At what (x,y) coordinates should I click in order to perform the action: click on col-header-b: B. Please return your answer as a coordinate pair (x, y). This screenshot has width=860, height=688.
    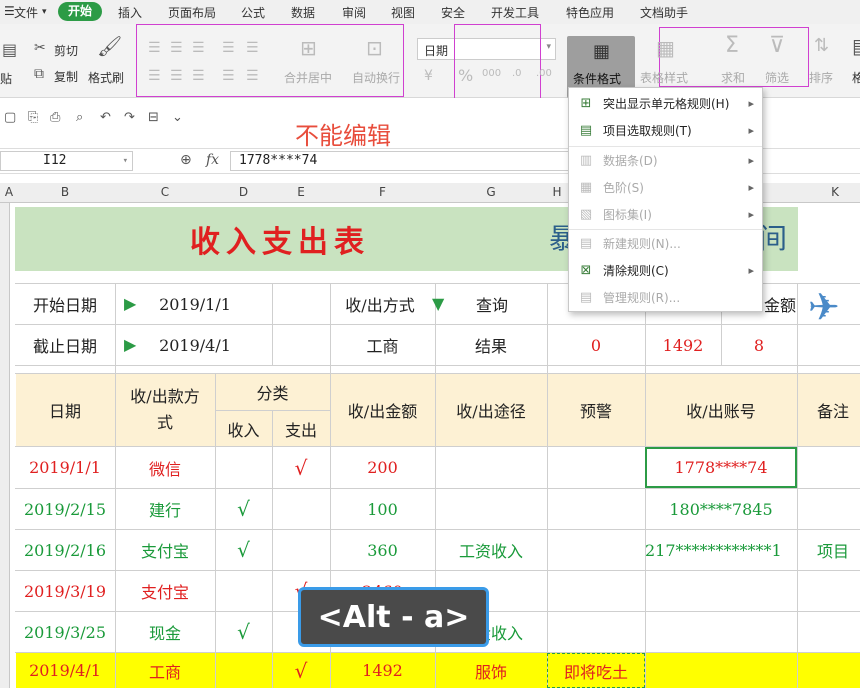
    Looking at the image, I should click on (65, 192).